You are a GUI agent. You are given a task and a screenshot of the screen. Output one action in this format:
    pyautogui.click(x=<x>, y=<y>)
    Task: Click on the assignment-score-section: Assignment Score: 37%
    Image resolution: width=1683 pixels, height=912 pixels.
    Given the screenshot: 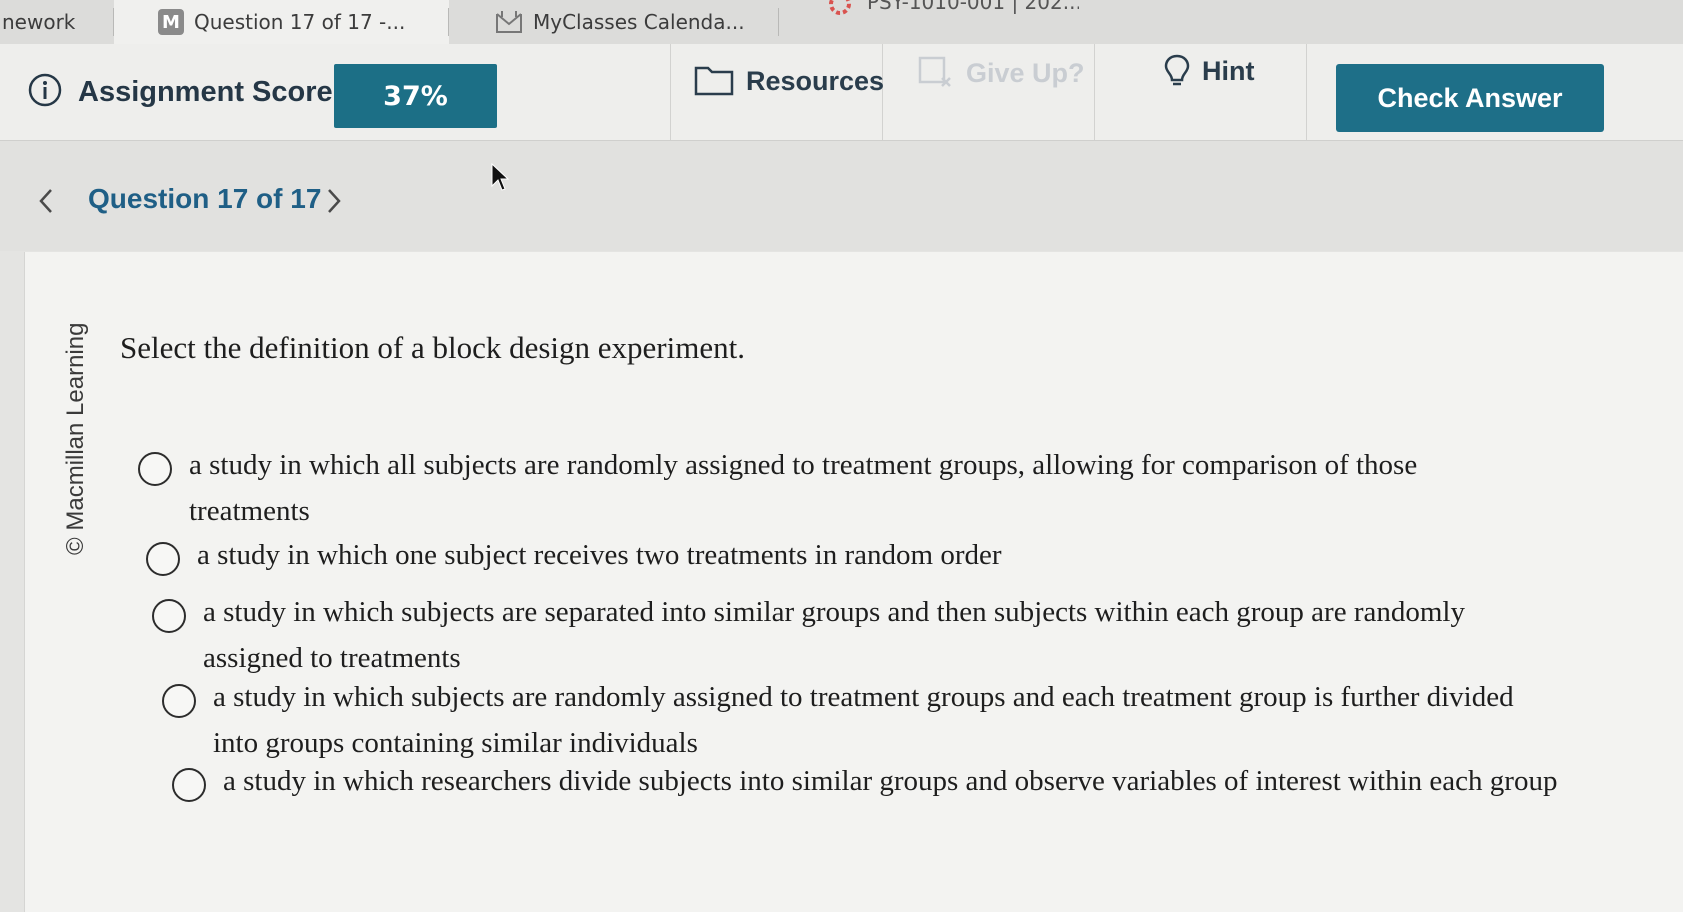 What is the action you would take?
    pyautogui.click(x=335, y=92)
    